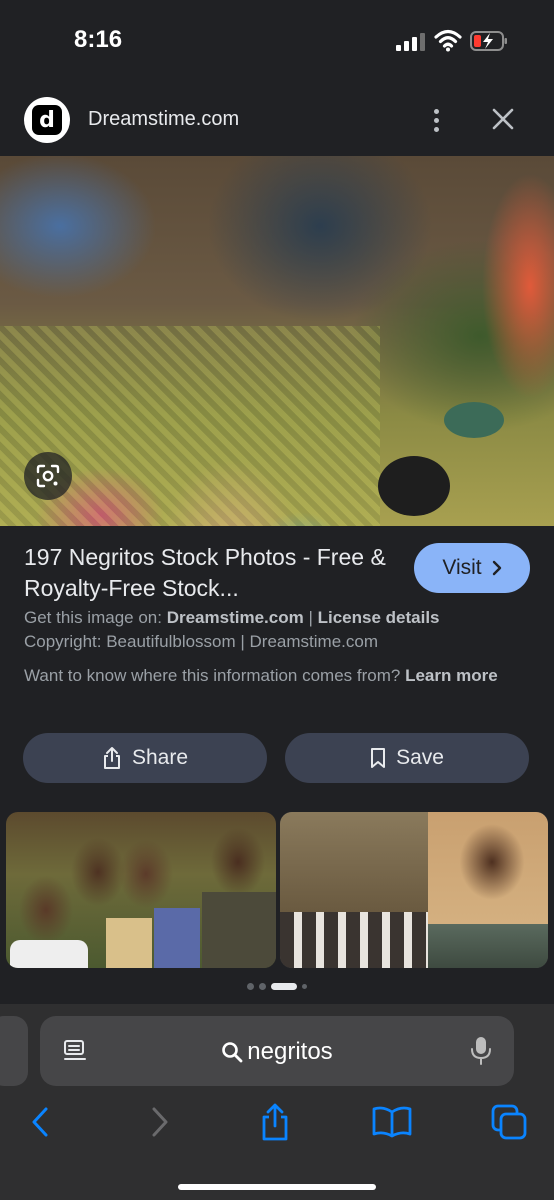 The image size is (554, 1200). I want to click on tabs-button, so click(509, 1122).